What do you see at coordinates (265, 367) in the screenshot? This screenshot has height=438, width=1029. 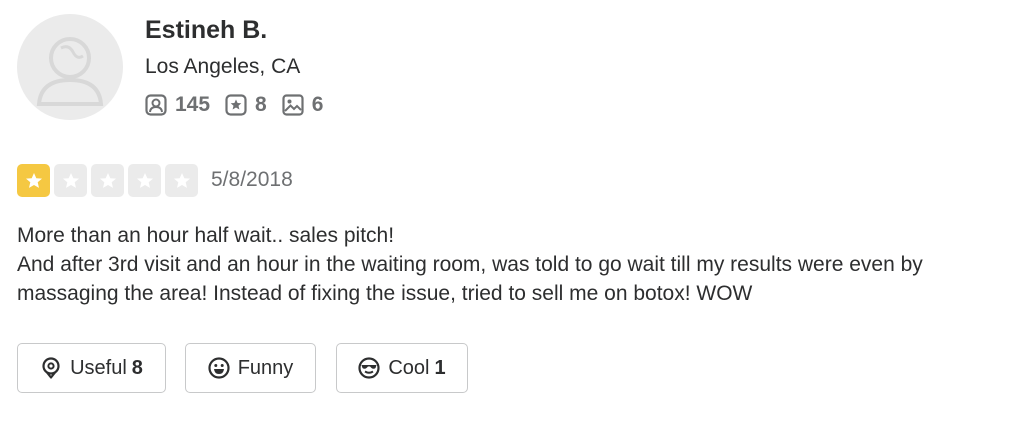 I see `funny-label: Funny` at bounding box center [265, 367].